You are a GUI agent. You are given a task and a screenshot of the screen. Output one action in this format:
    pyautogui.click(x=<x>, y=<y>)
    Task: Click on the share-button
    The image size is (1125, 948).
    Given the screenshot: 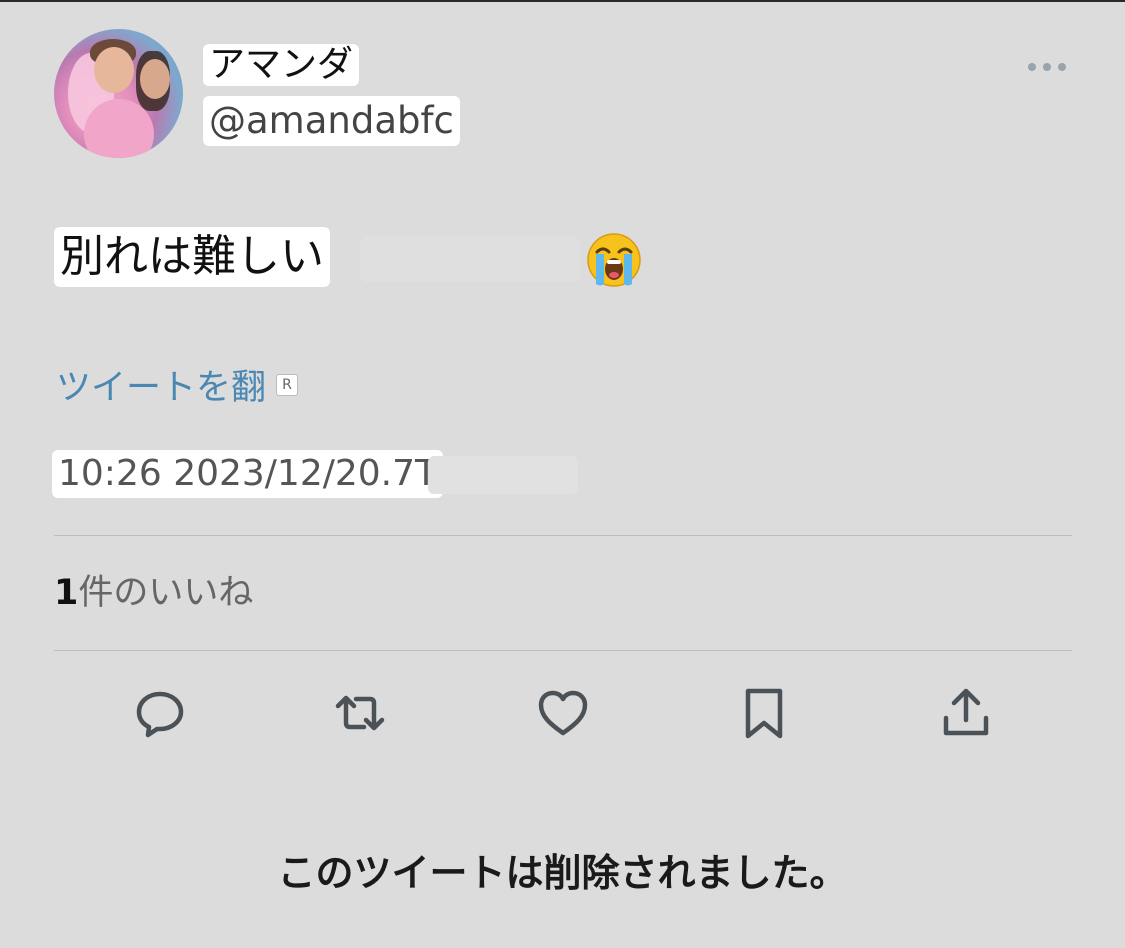 What is the action you would take?
    pyautogui.click(x=966, y=713)
    